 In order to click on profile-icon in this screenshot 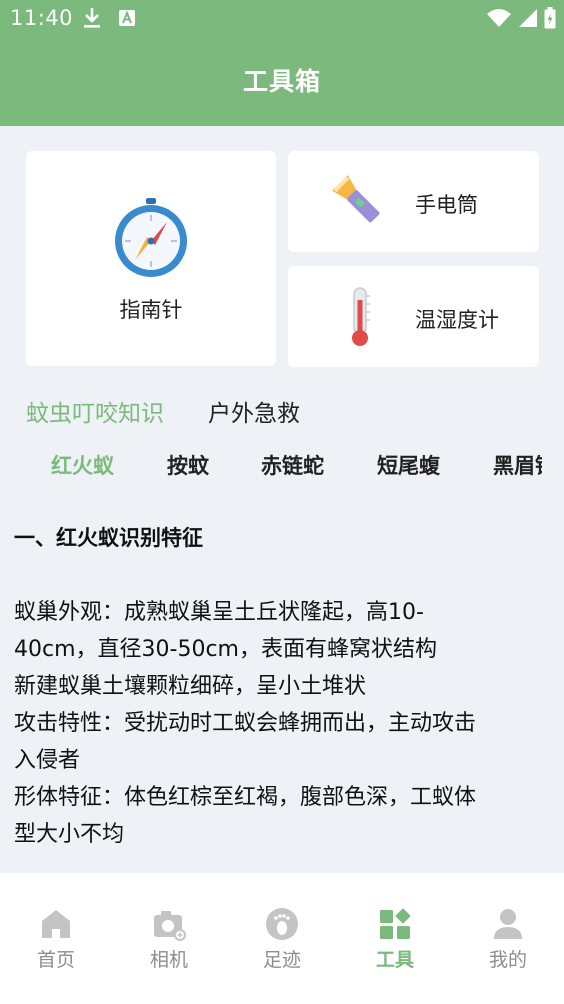, I will do `click(508, 924)`.